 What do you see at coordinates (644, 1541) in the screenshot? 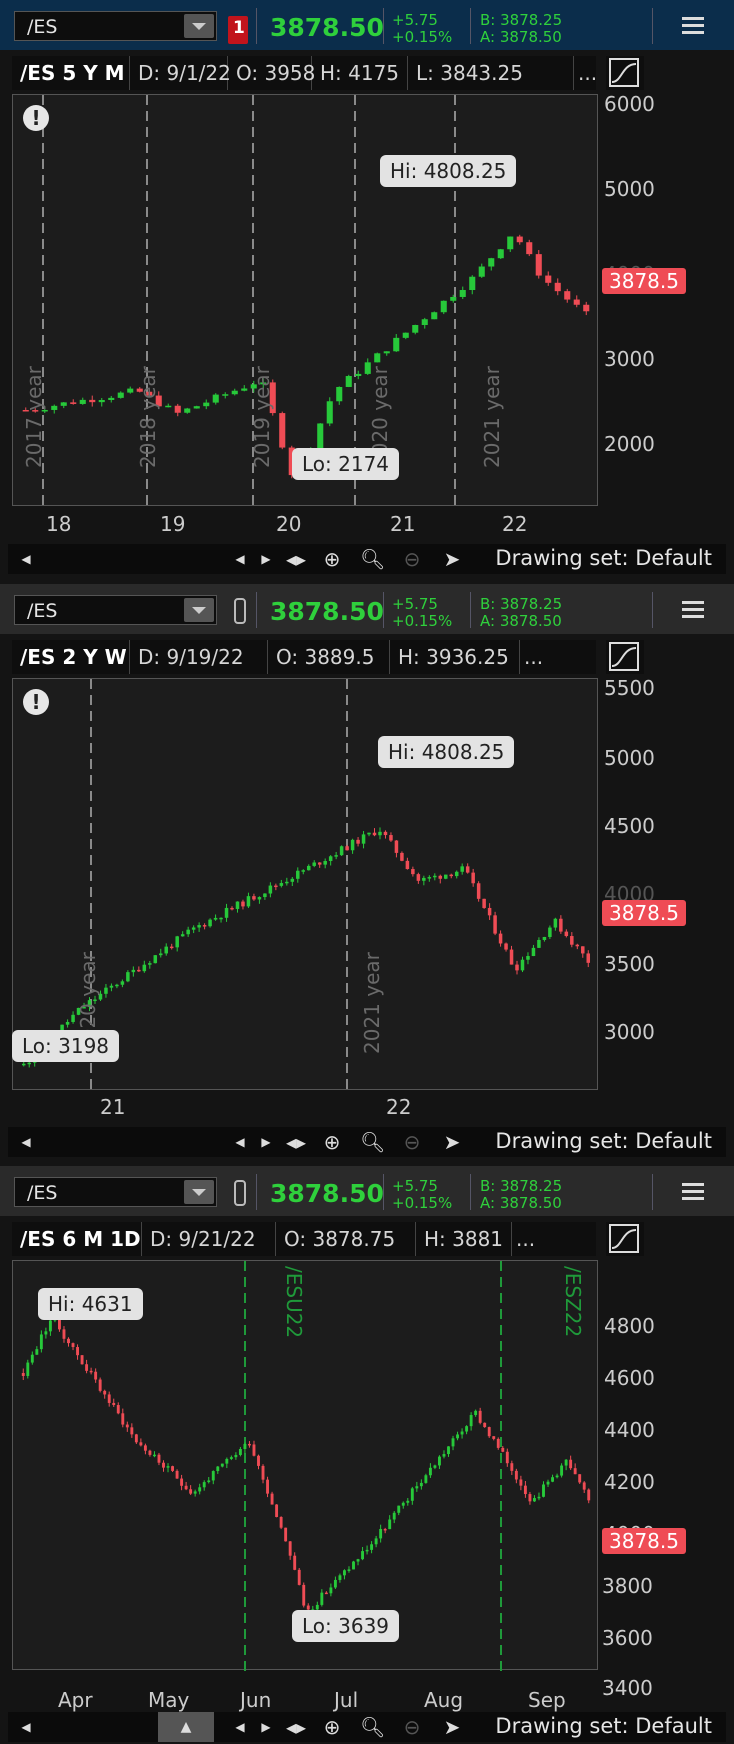
I see `last-price-marker: 3878.5` at bounding box center [644, 1541].